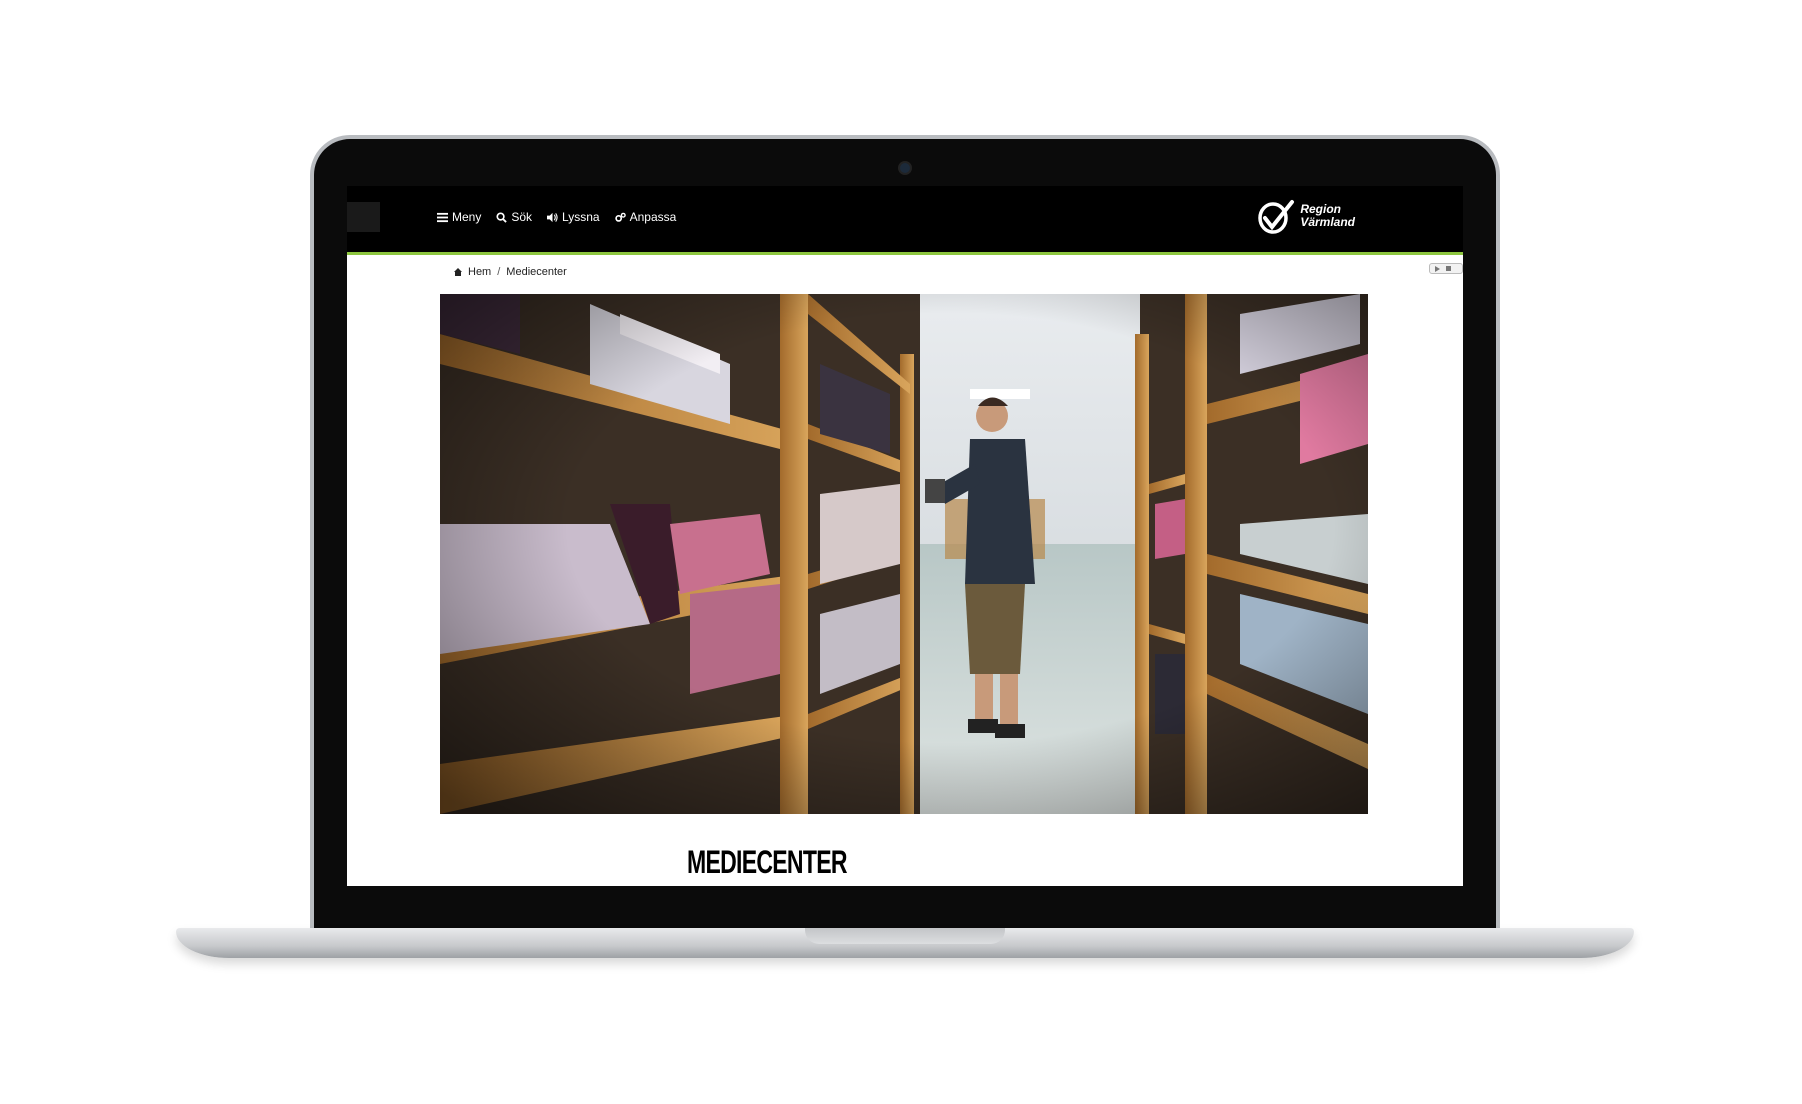 The width and height of the screenshot is (1802, 1104). What do you see at coordinates (620, 217) in the screenshot?
I see `gears-icon` at bounding box center [620, 217].